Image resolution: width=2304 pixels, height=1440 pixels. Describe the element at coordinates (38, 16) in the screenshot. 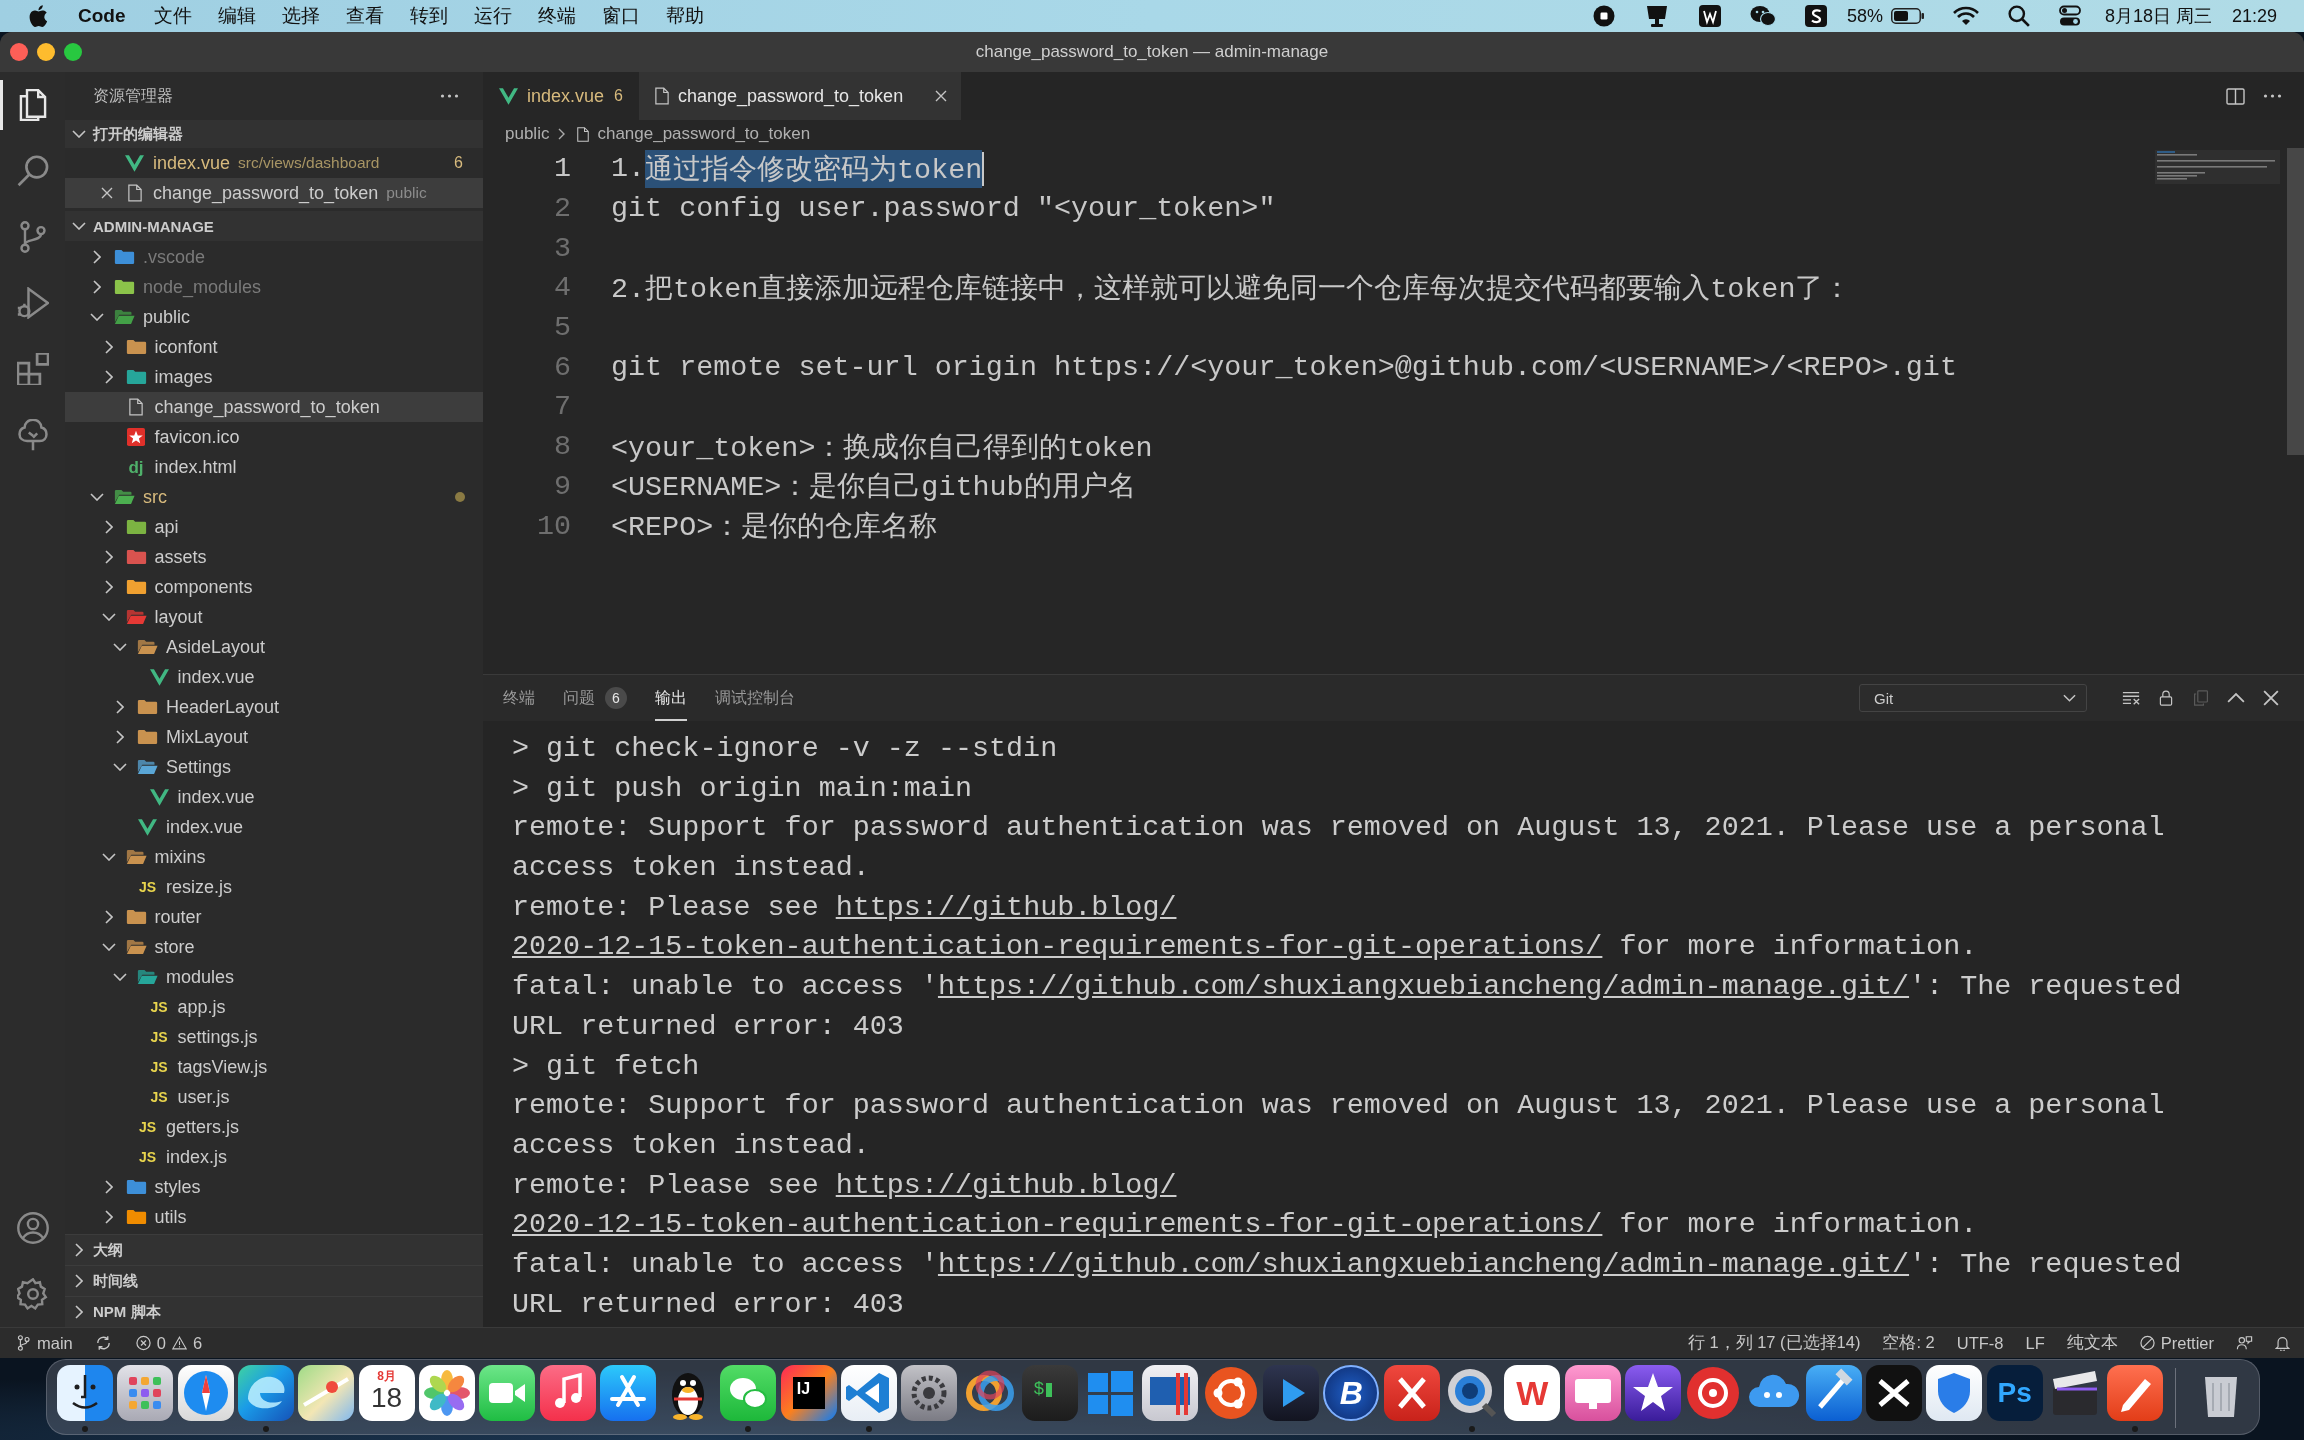

I see `apple-icon` at that location.